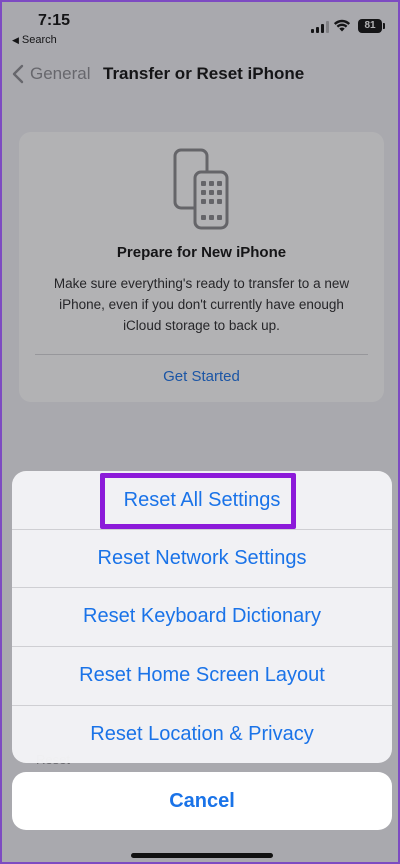 The height and width of the screenshot is (864, 400). Describe the element at coordinates (202, 855) in the screenshot. I see `home-indicator` at that location.